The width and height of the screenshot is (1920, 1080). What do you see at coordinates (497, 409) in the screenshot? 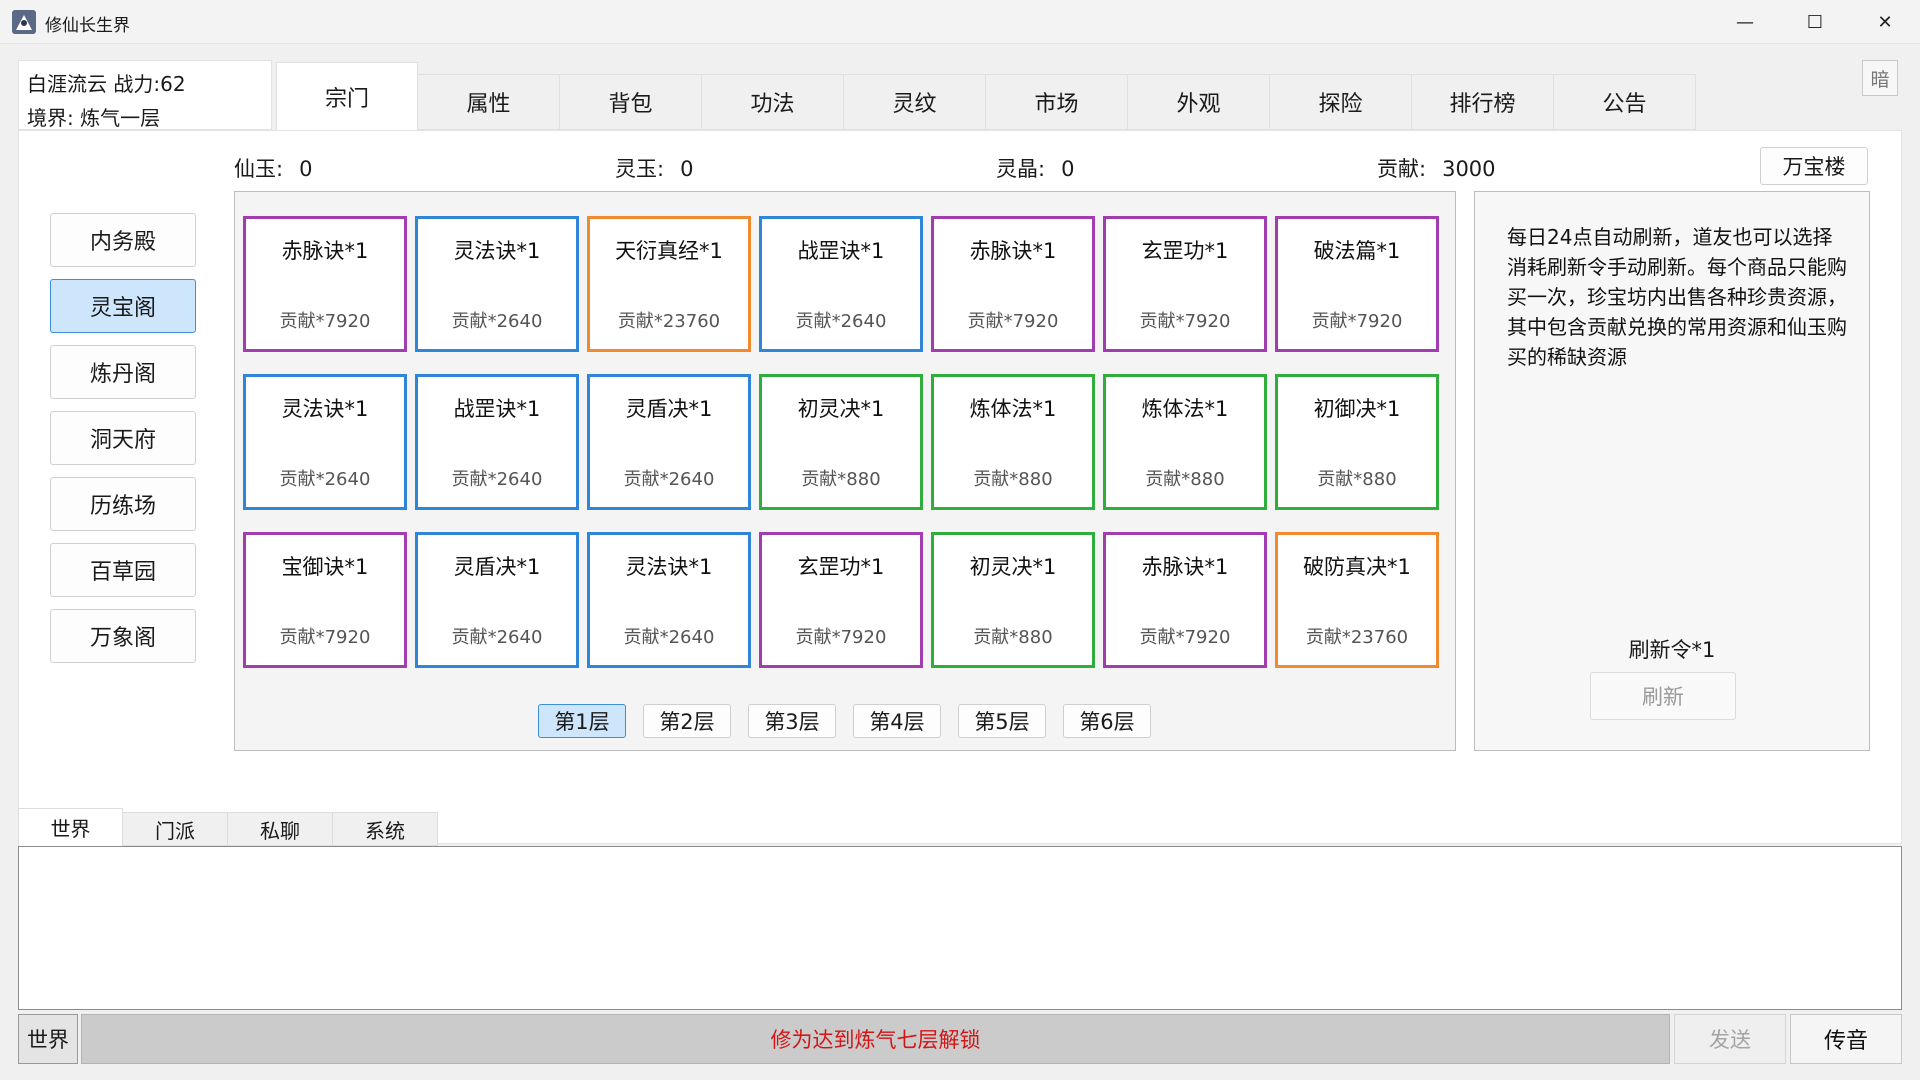
I see `item-name: 战罡诀*1` at bounding box center [497, 409].